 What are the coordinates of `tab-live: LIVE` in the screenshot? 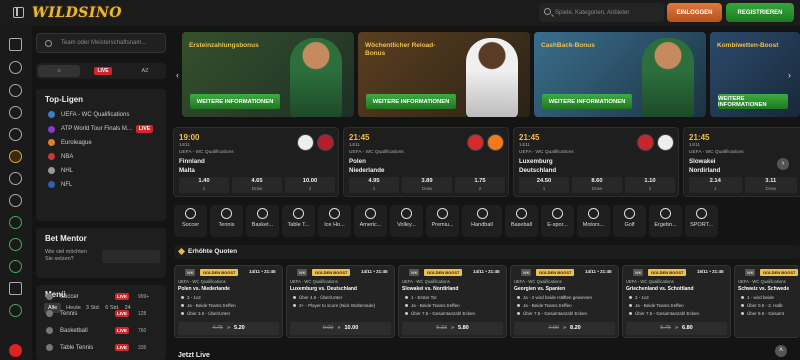 It's located at (103, 71).